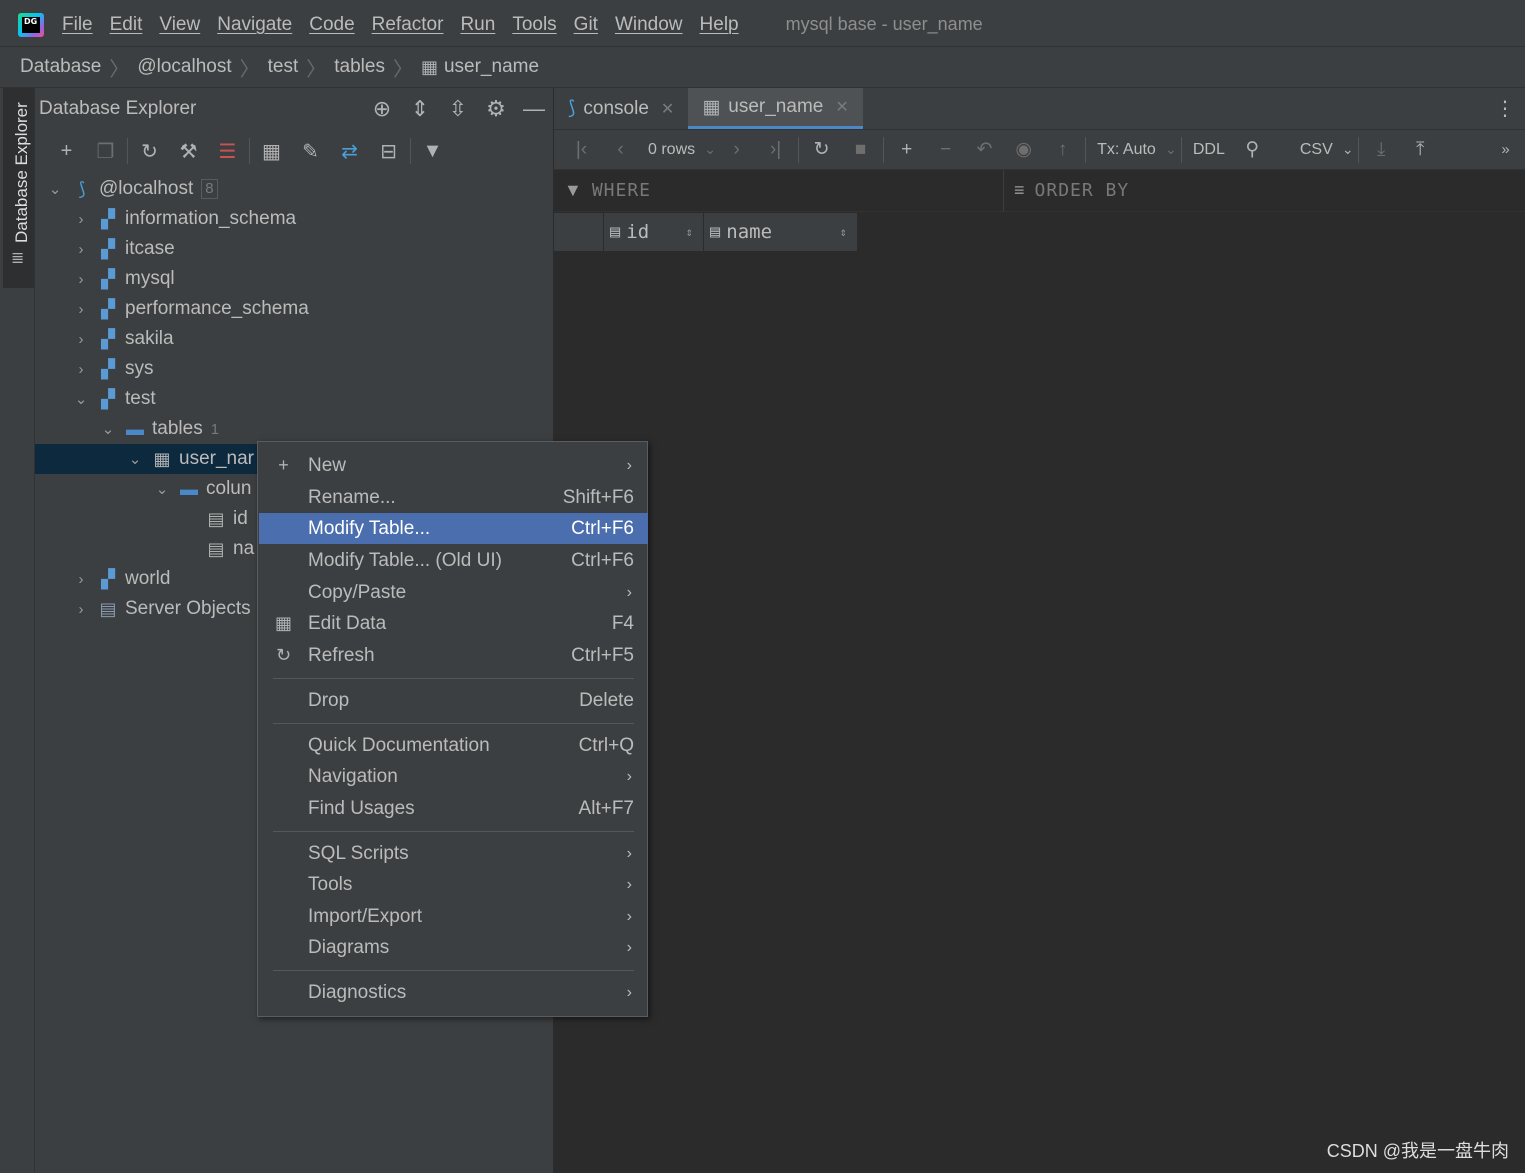 The image size is (1525, 1173). I want to click on upload-icon: ⤒, so click(1420, 150).